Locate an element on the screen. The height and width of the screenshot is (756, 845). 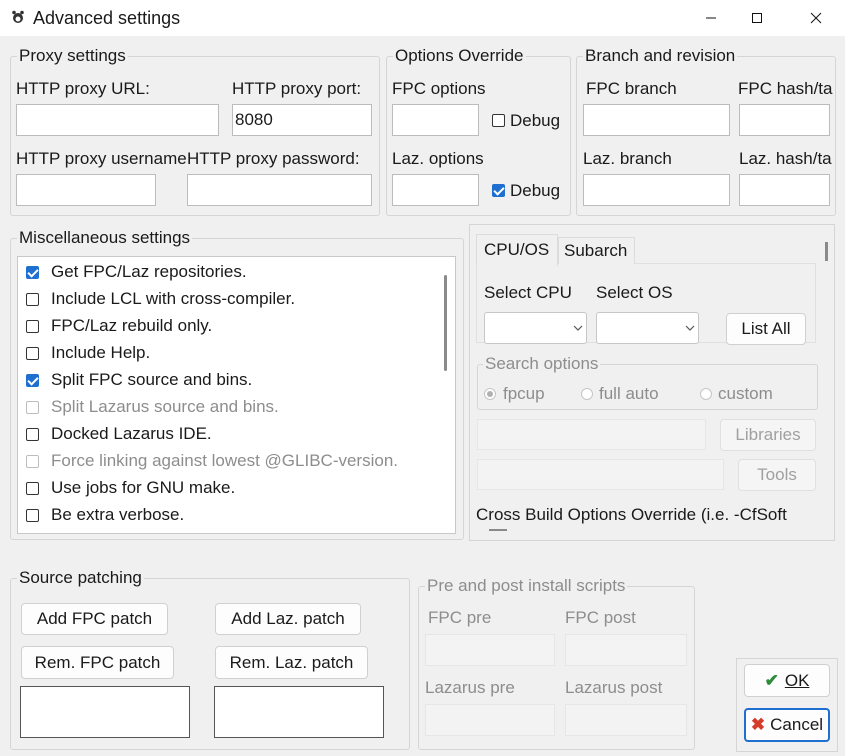
proxy-url-label: HTTP proxy URL: is located at coordinates (83, 88).